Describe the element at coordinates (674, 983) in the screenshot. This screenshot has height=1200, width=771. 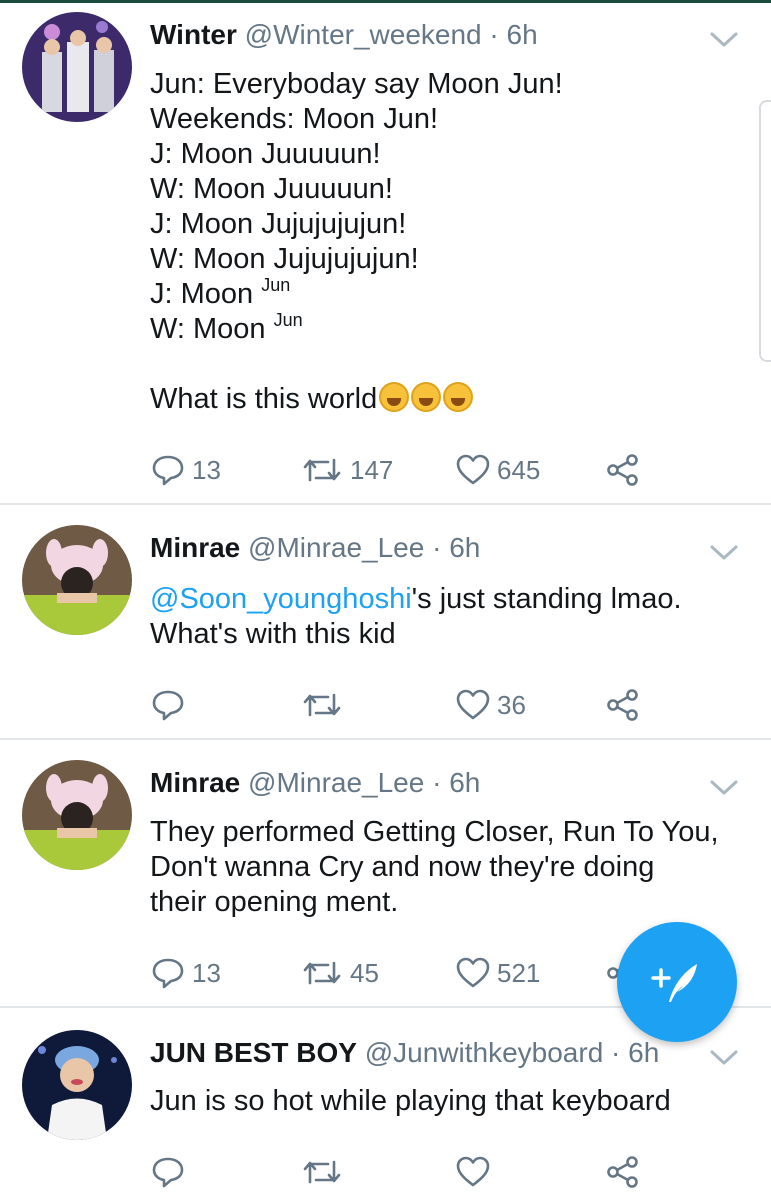
I see `compose-tweet-icon` at that location.